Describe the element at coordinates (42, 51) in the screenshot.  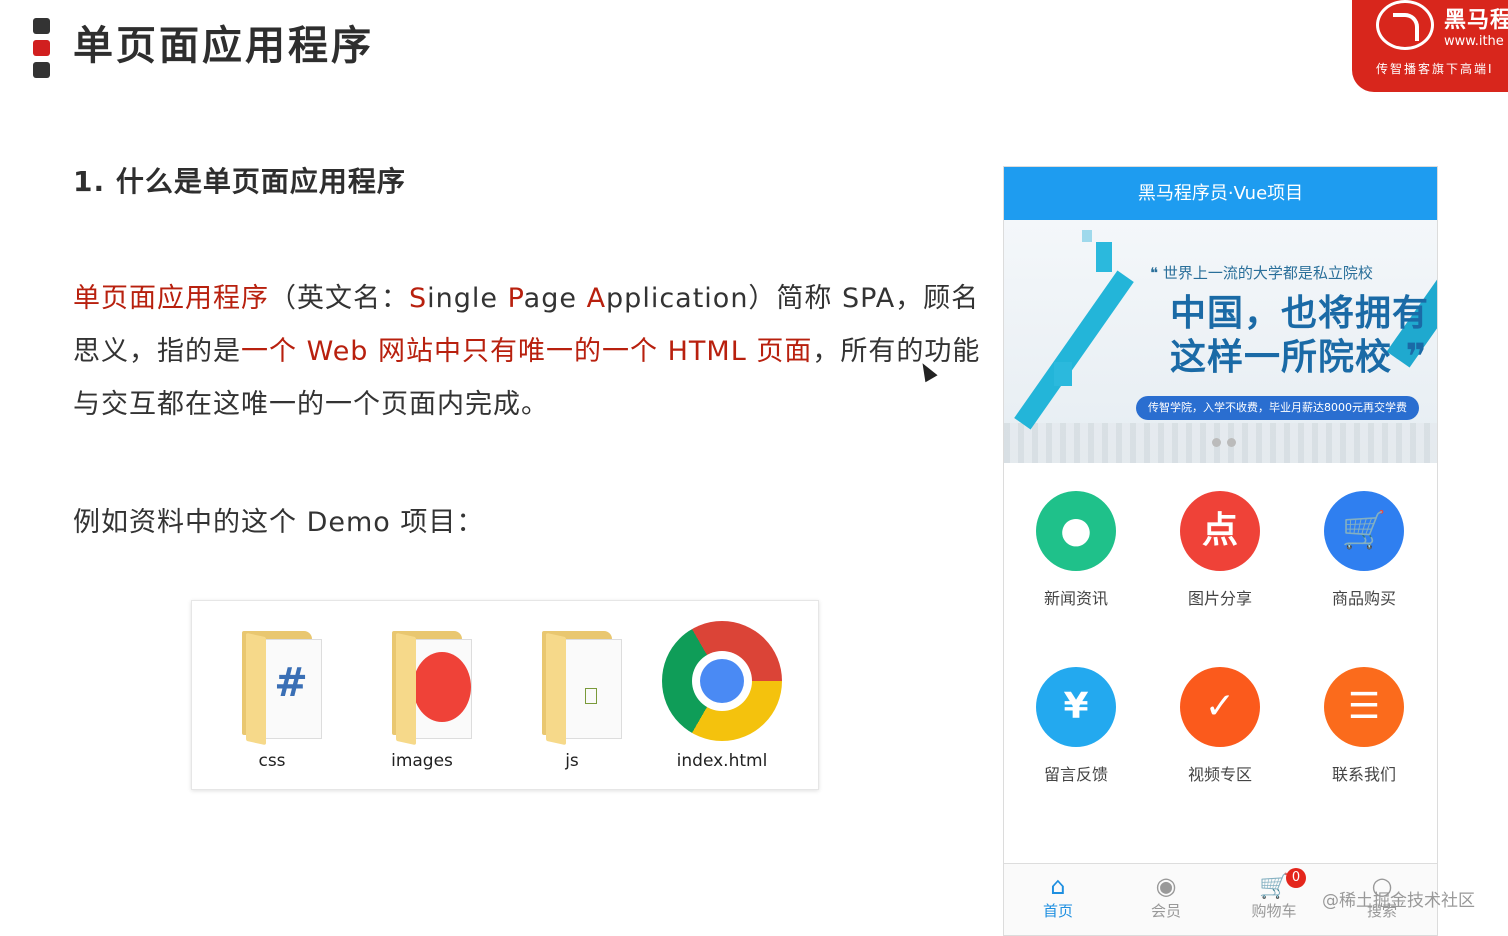
I see `title-decoration` at that location.